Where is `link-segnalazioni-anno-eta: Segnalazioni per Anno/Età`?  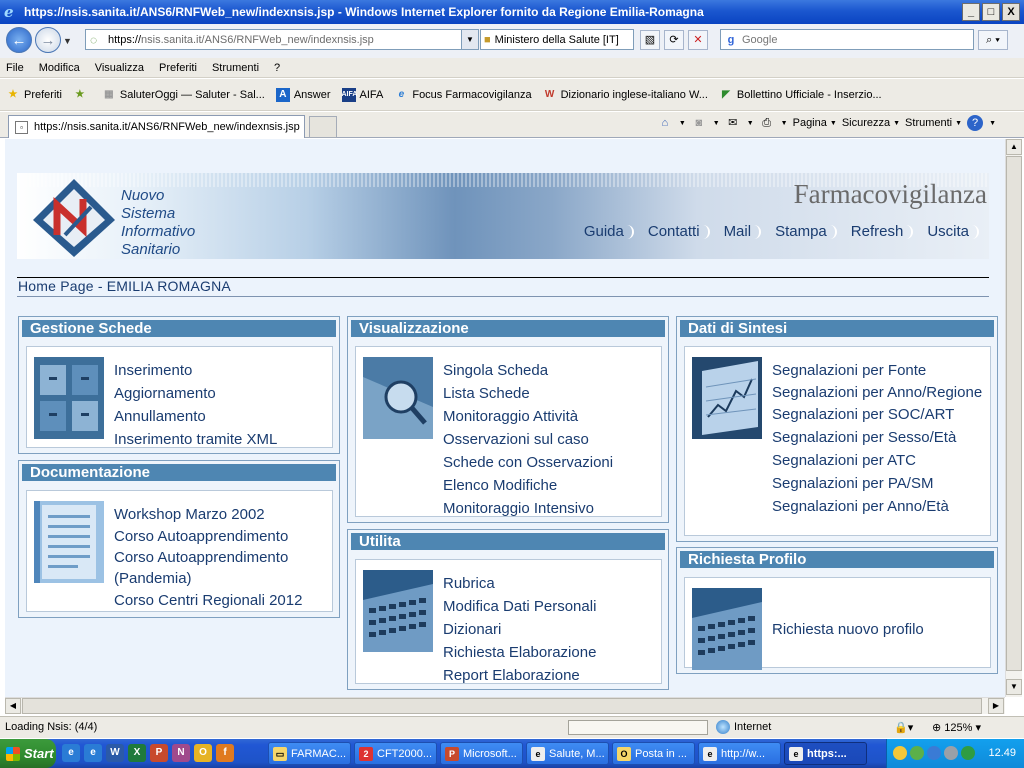
link-segnalazioni-anno-eta: Segnalazioni per Anno/Età is located at coordinates (878, 506).